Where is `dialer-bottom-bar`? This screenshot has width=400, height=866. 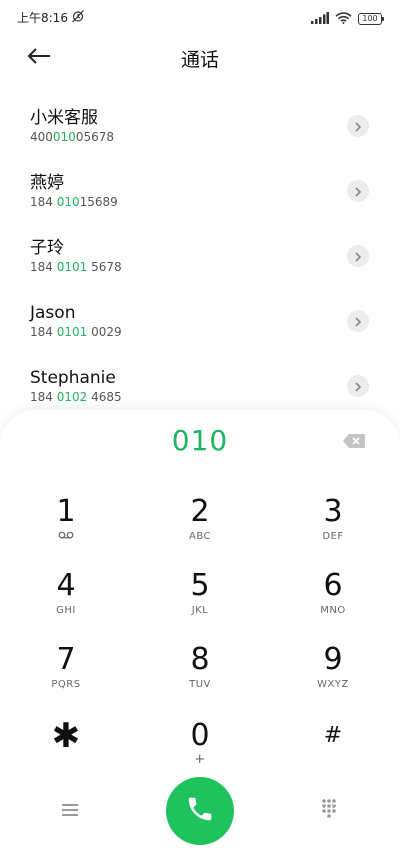 dialer-bottom-bar is located at coordinates (200, 812).